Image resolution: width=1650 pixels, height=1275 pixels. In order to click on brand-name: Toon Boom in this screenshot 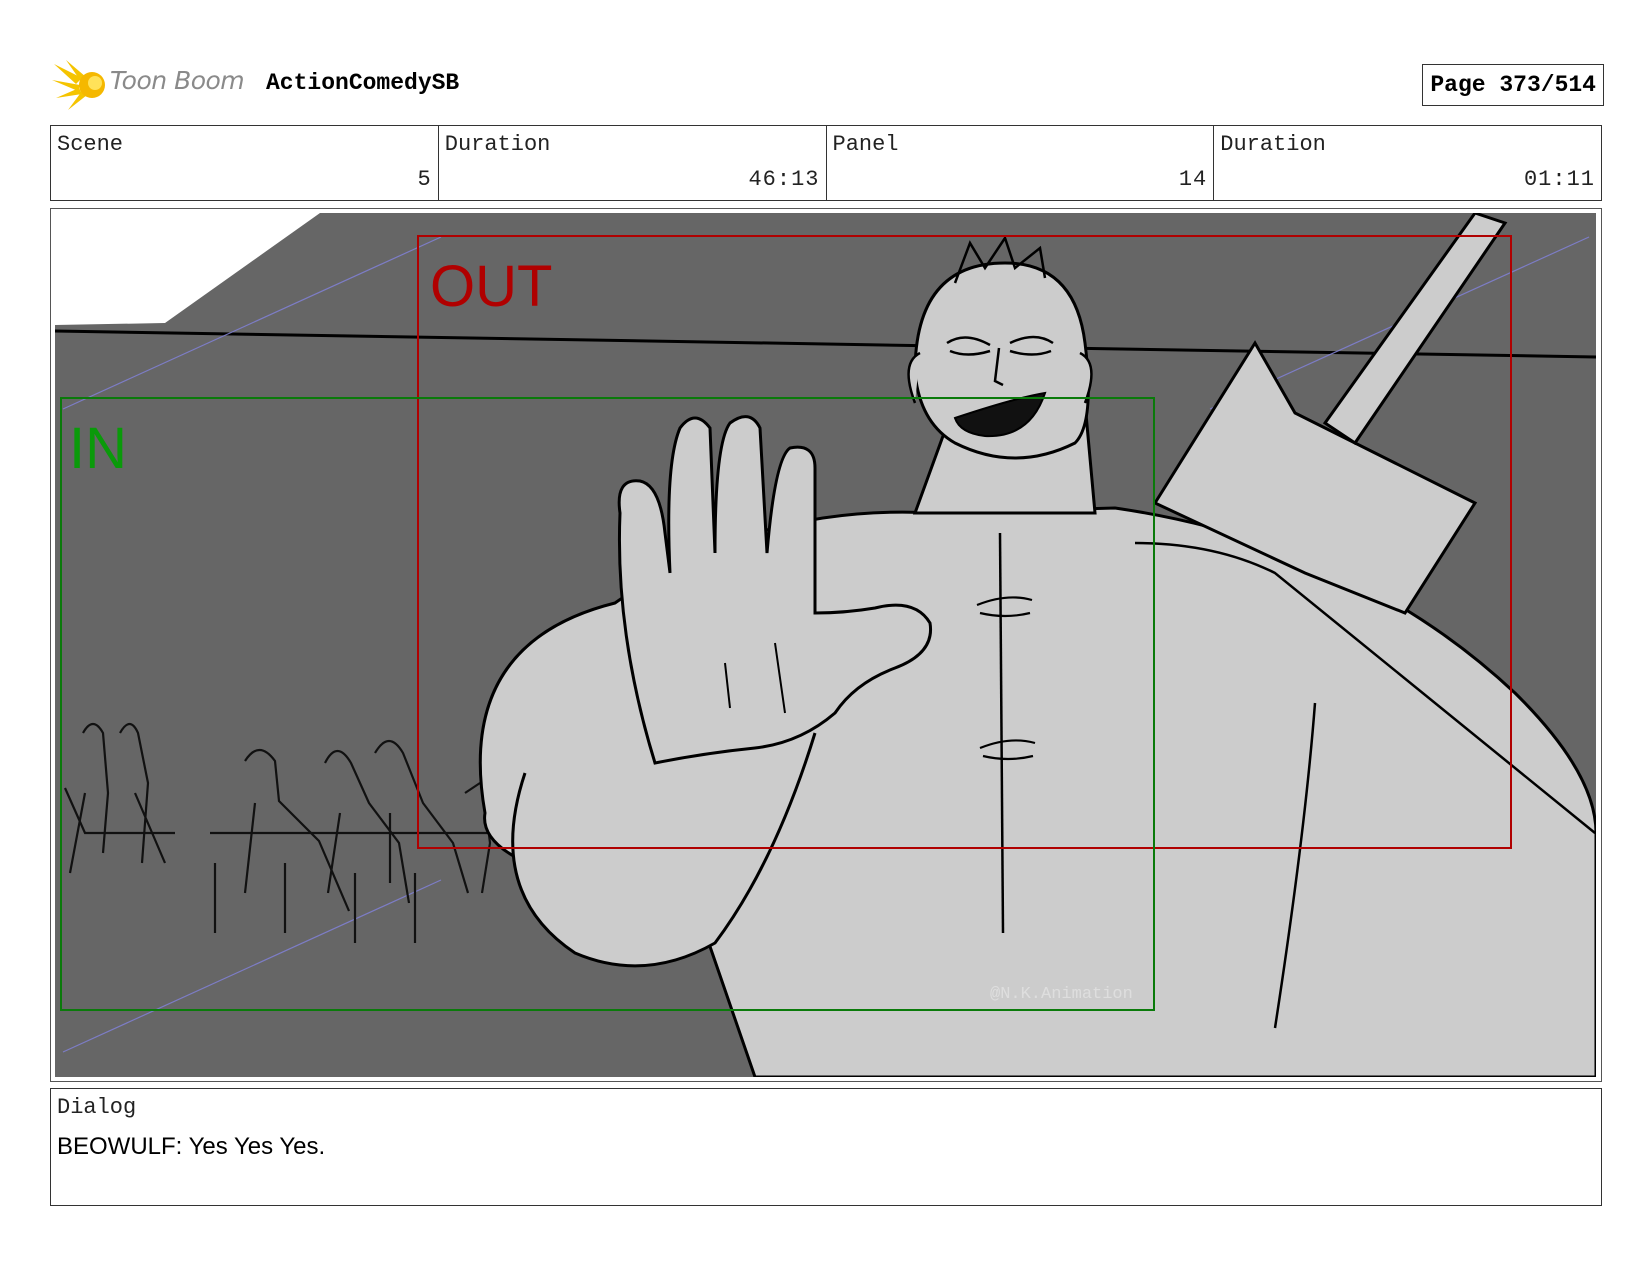, I will do `click(177, 80)`.